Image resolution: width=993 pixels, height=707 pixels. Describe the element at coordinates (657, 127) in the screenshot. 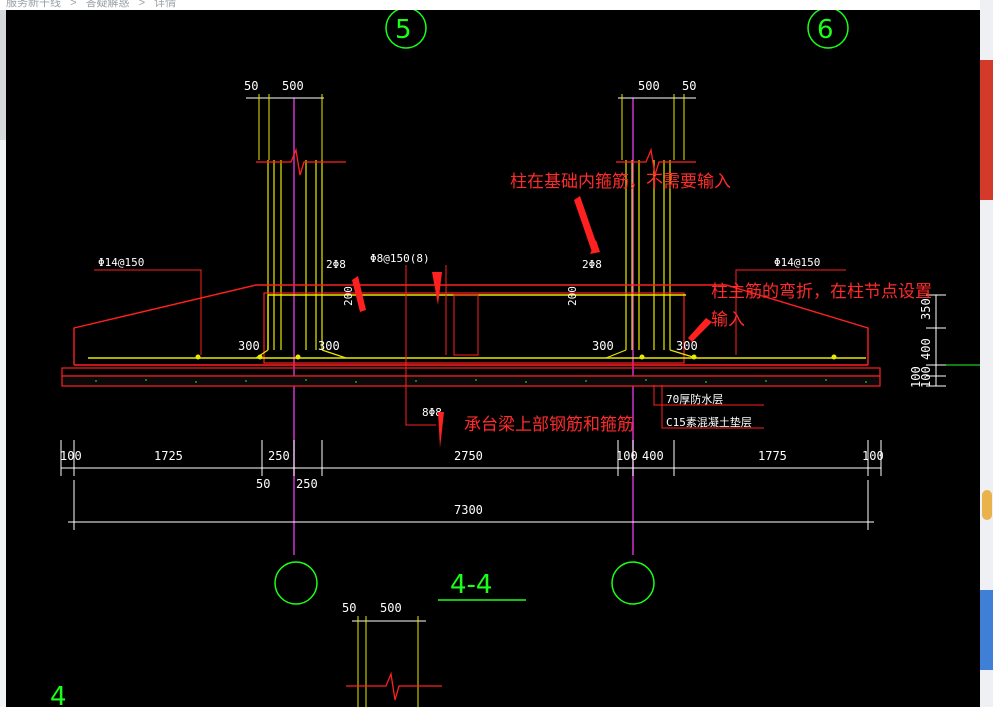

I see `dim-top-right` at that location.